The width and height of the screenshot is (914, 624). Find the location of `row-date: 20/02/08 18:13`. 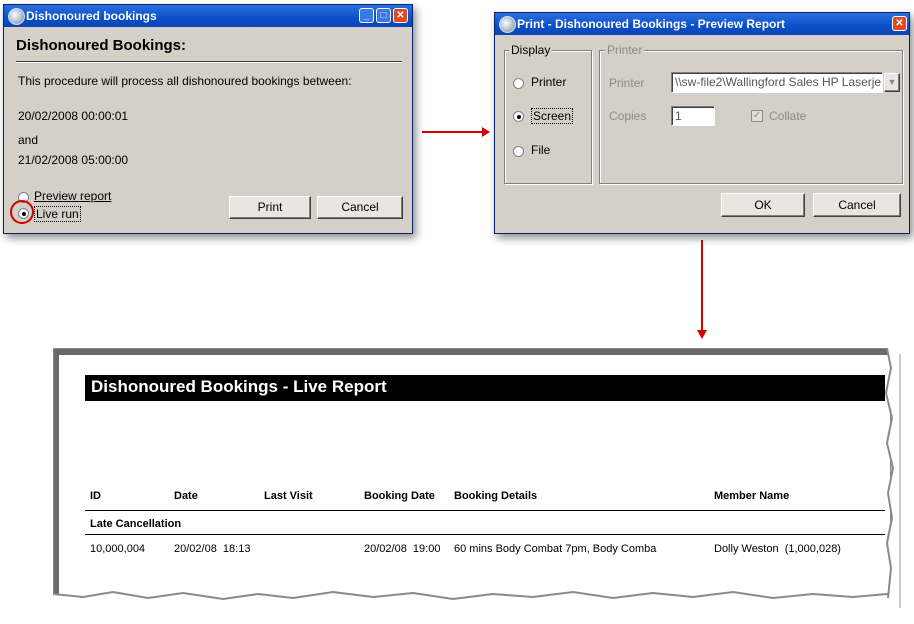

row-date: 20/02/08 18:13 is located at coordinates (212, 549).